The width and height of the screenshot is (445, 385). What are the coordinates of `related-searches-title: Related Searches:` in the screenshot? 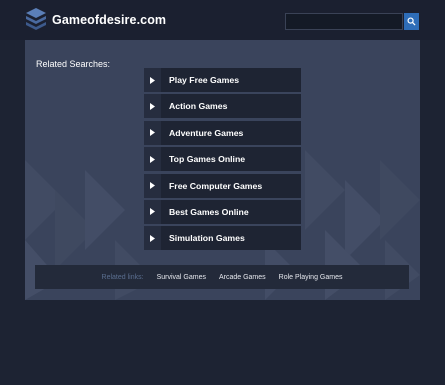 It's located at (73, 64).